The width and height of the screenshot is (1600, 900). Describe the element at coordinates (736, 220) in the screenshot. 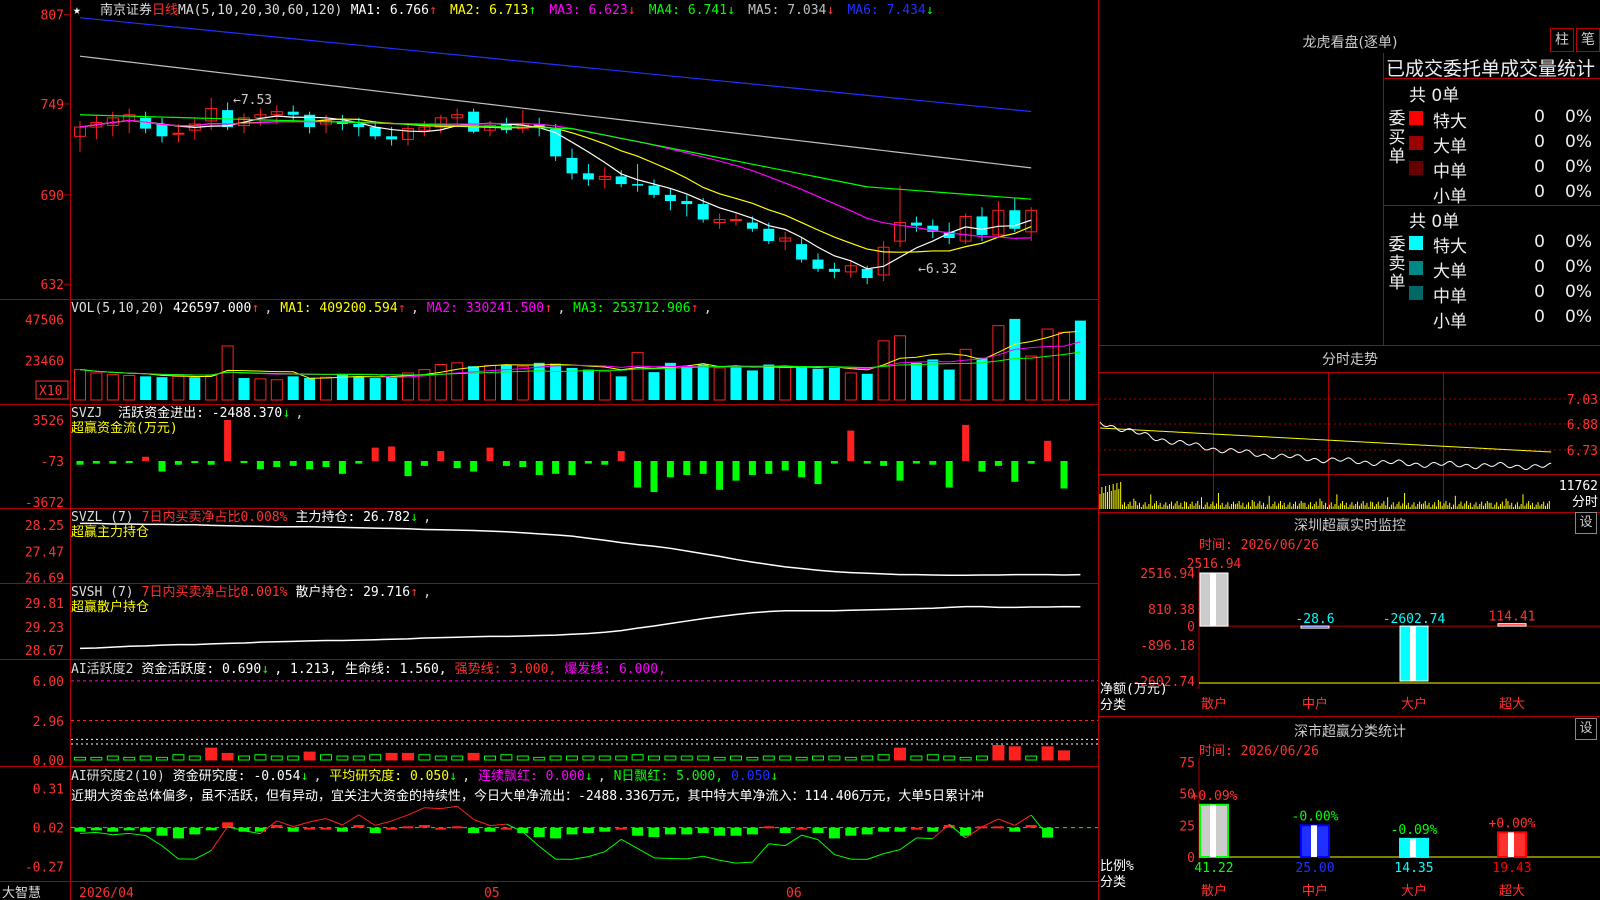

I see `candle-up` at that location.